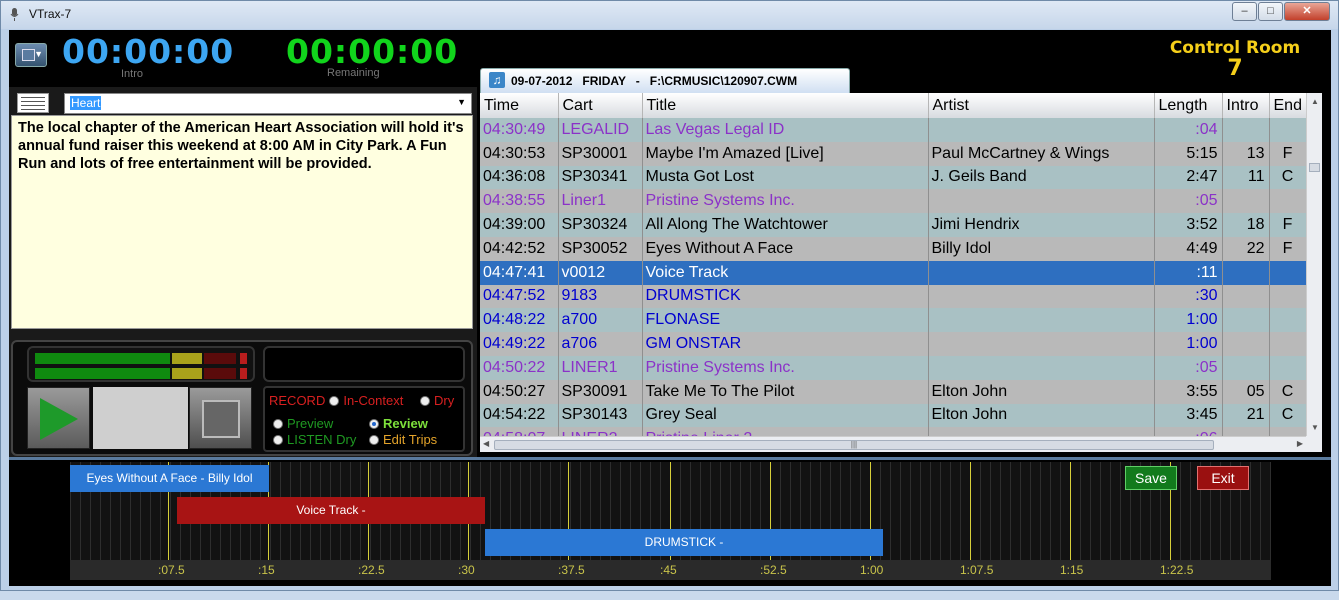  I want to click on cell-length: :06, so click(1188, 431).